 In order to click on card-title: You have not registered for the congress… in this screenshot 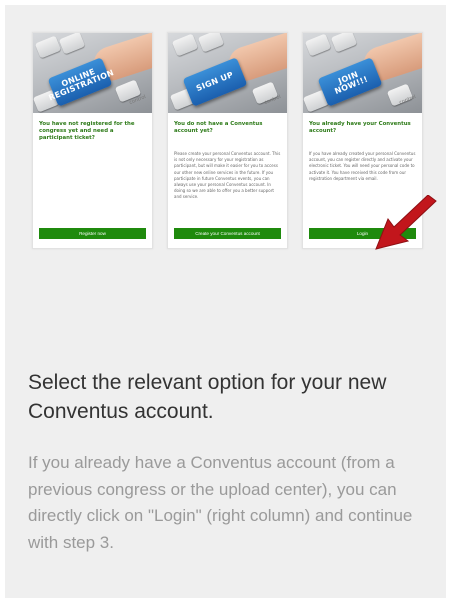, I will do `click(87, 131)`.